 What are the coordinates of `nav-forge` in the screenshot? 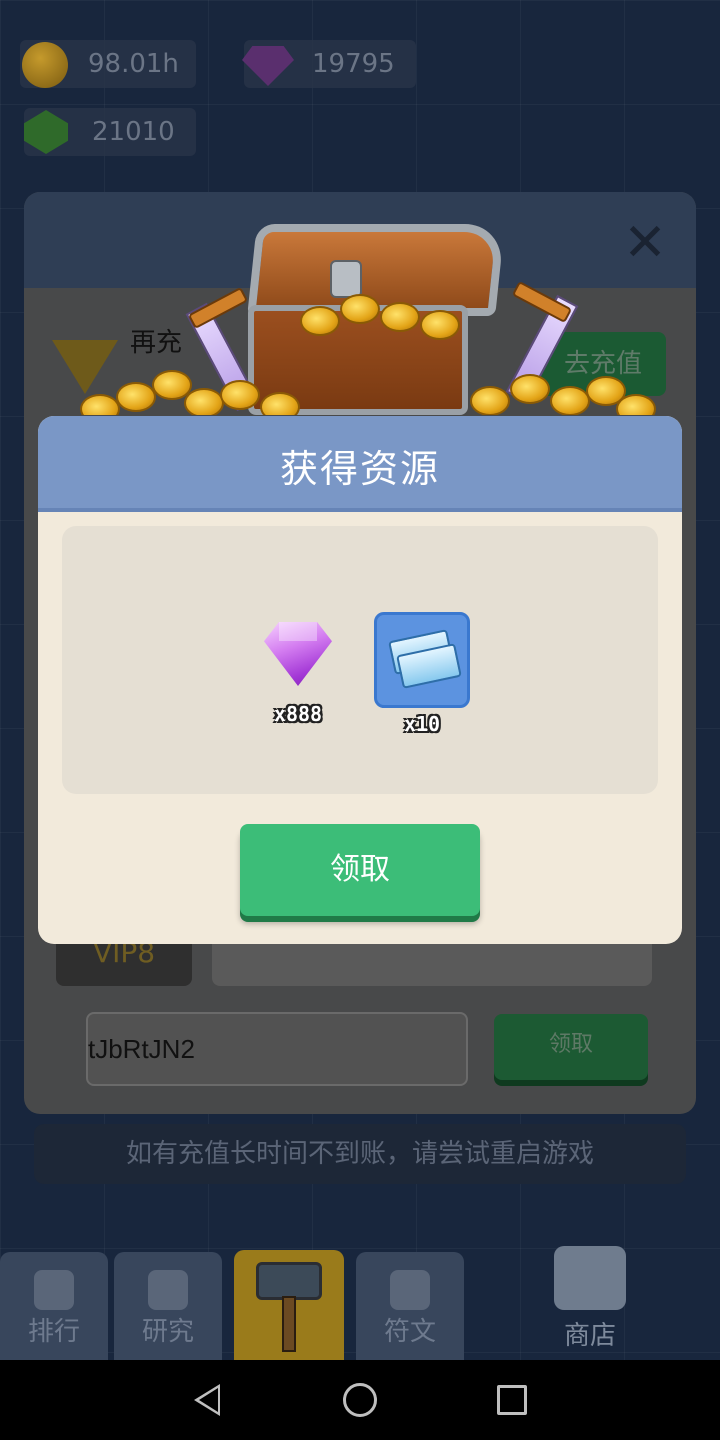 It's located at (289, 1305).